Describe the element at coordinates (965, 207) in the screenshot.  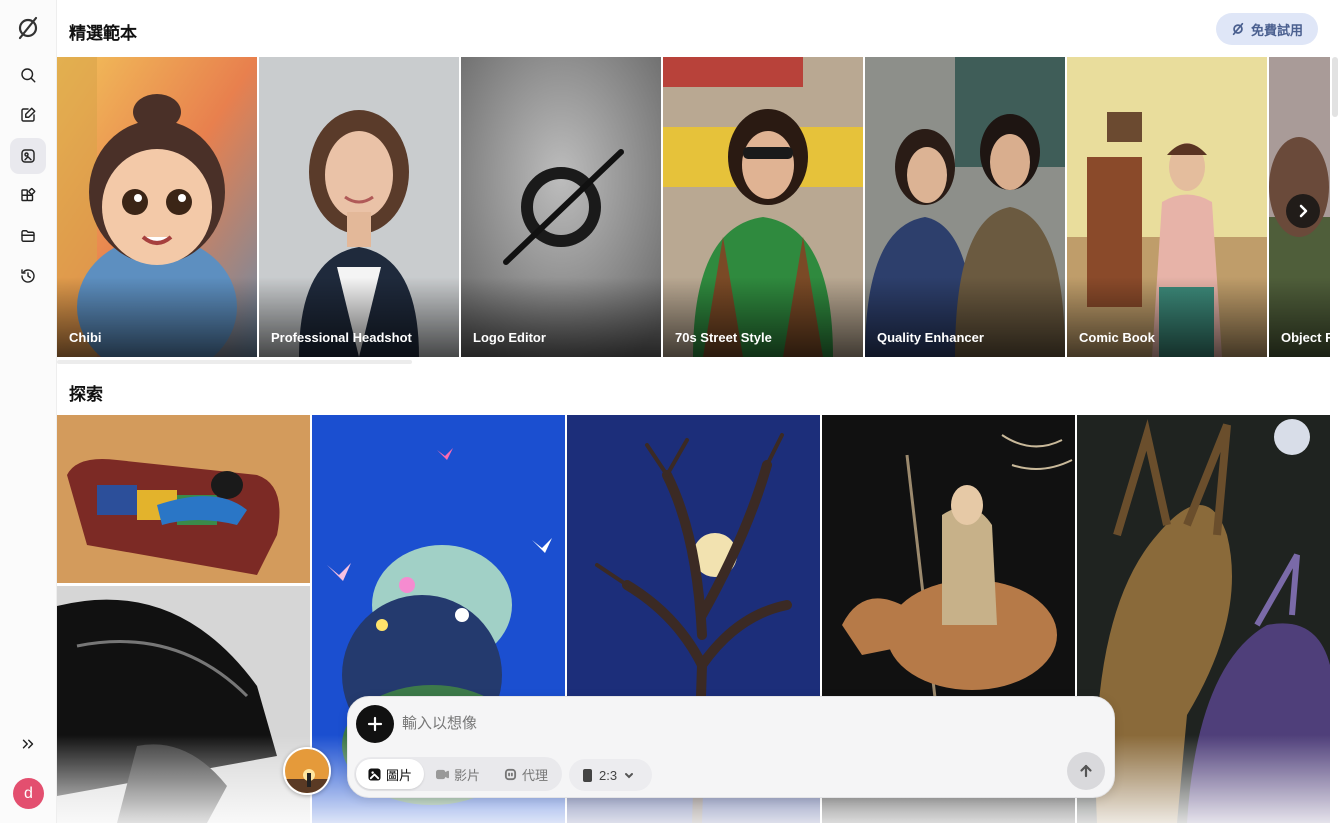
I see `template-card-quality-enhancer: Quality Enhancer` at that location.